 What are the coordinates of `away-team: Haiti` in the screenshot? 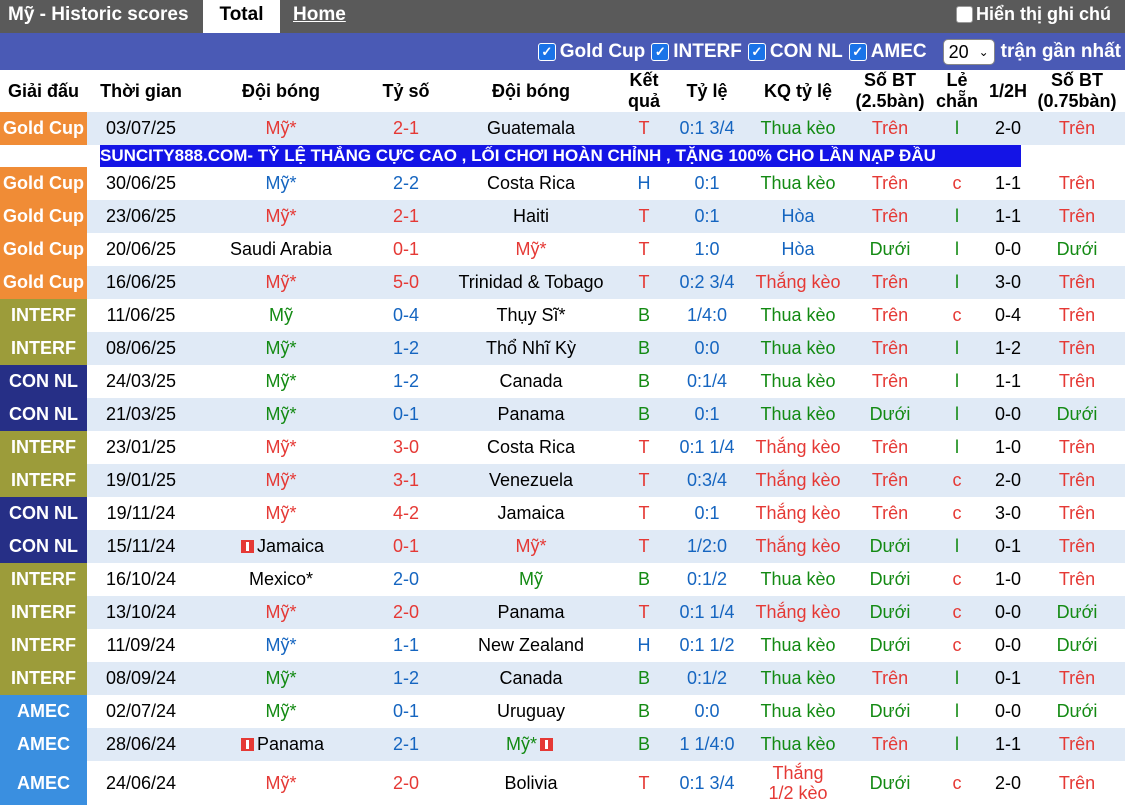 It's located at (531, 216).